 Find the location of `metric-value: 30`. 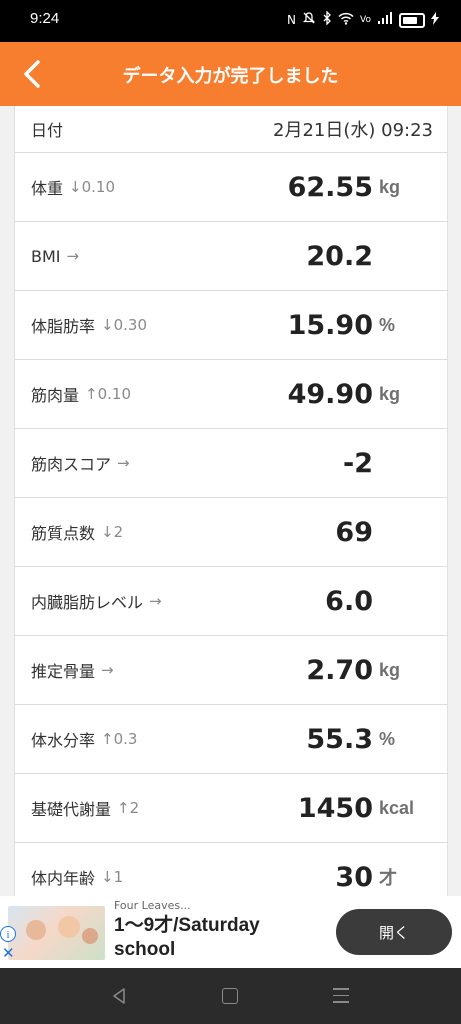

metric-value: 30 is located at coordinates (354, 877).